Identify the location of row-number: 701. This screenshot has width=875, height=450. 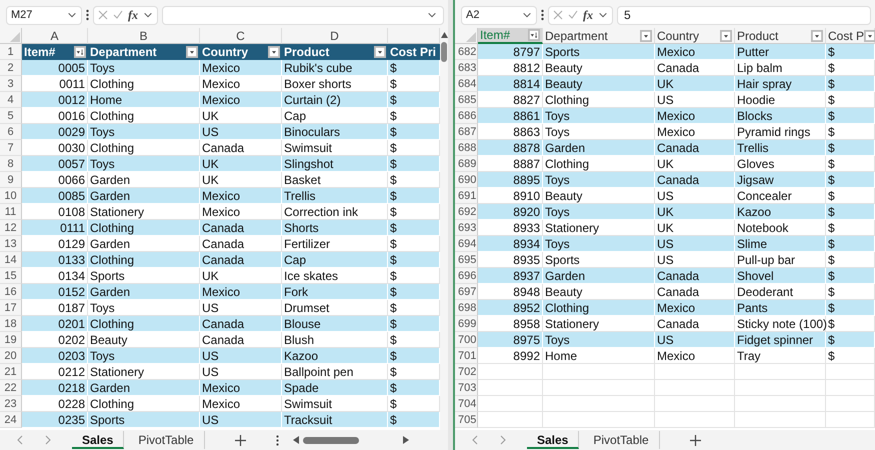
(466, 356).